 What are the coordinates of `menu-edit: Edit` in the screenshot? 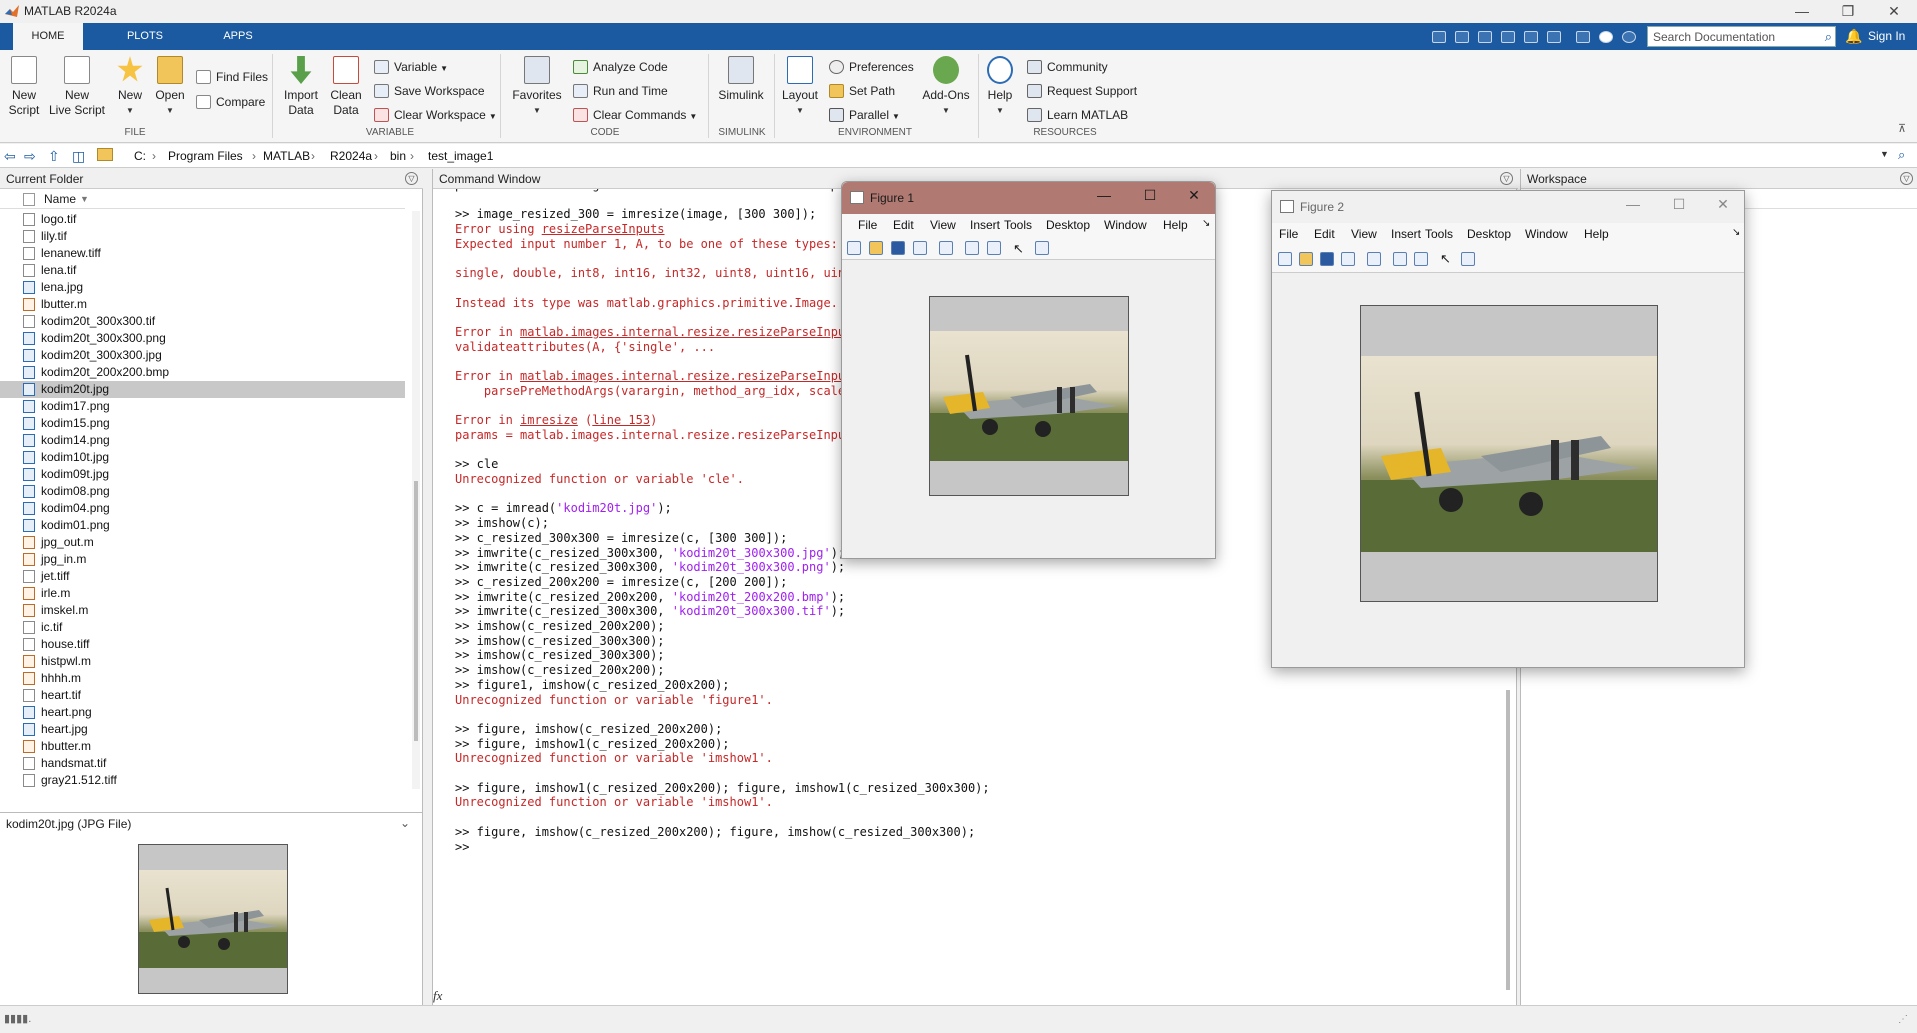 It's located at (1324, 234).